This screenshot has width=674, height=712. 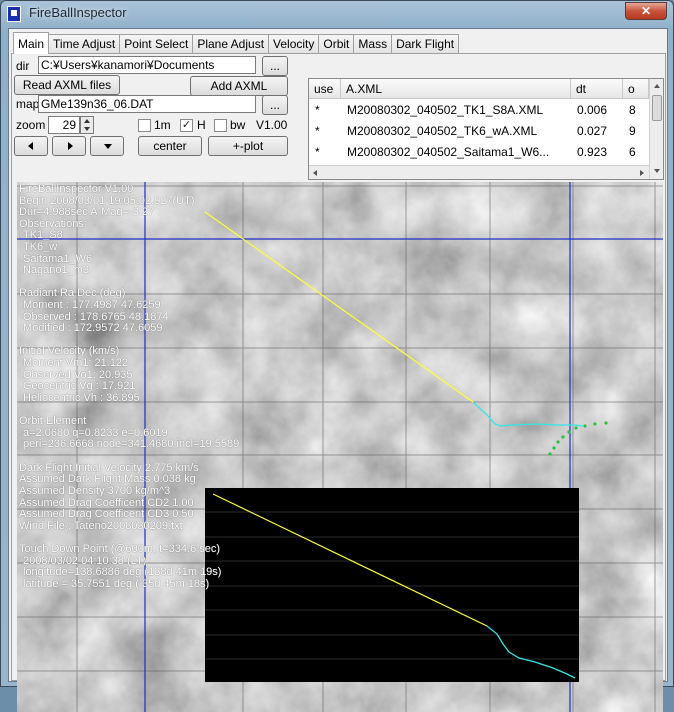 I want to click on app-icon, so click(x=14, y=14).